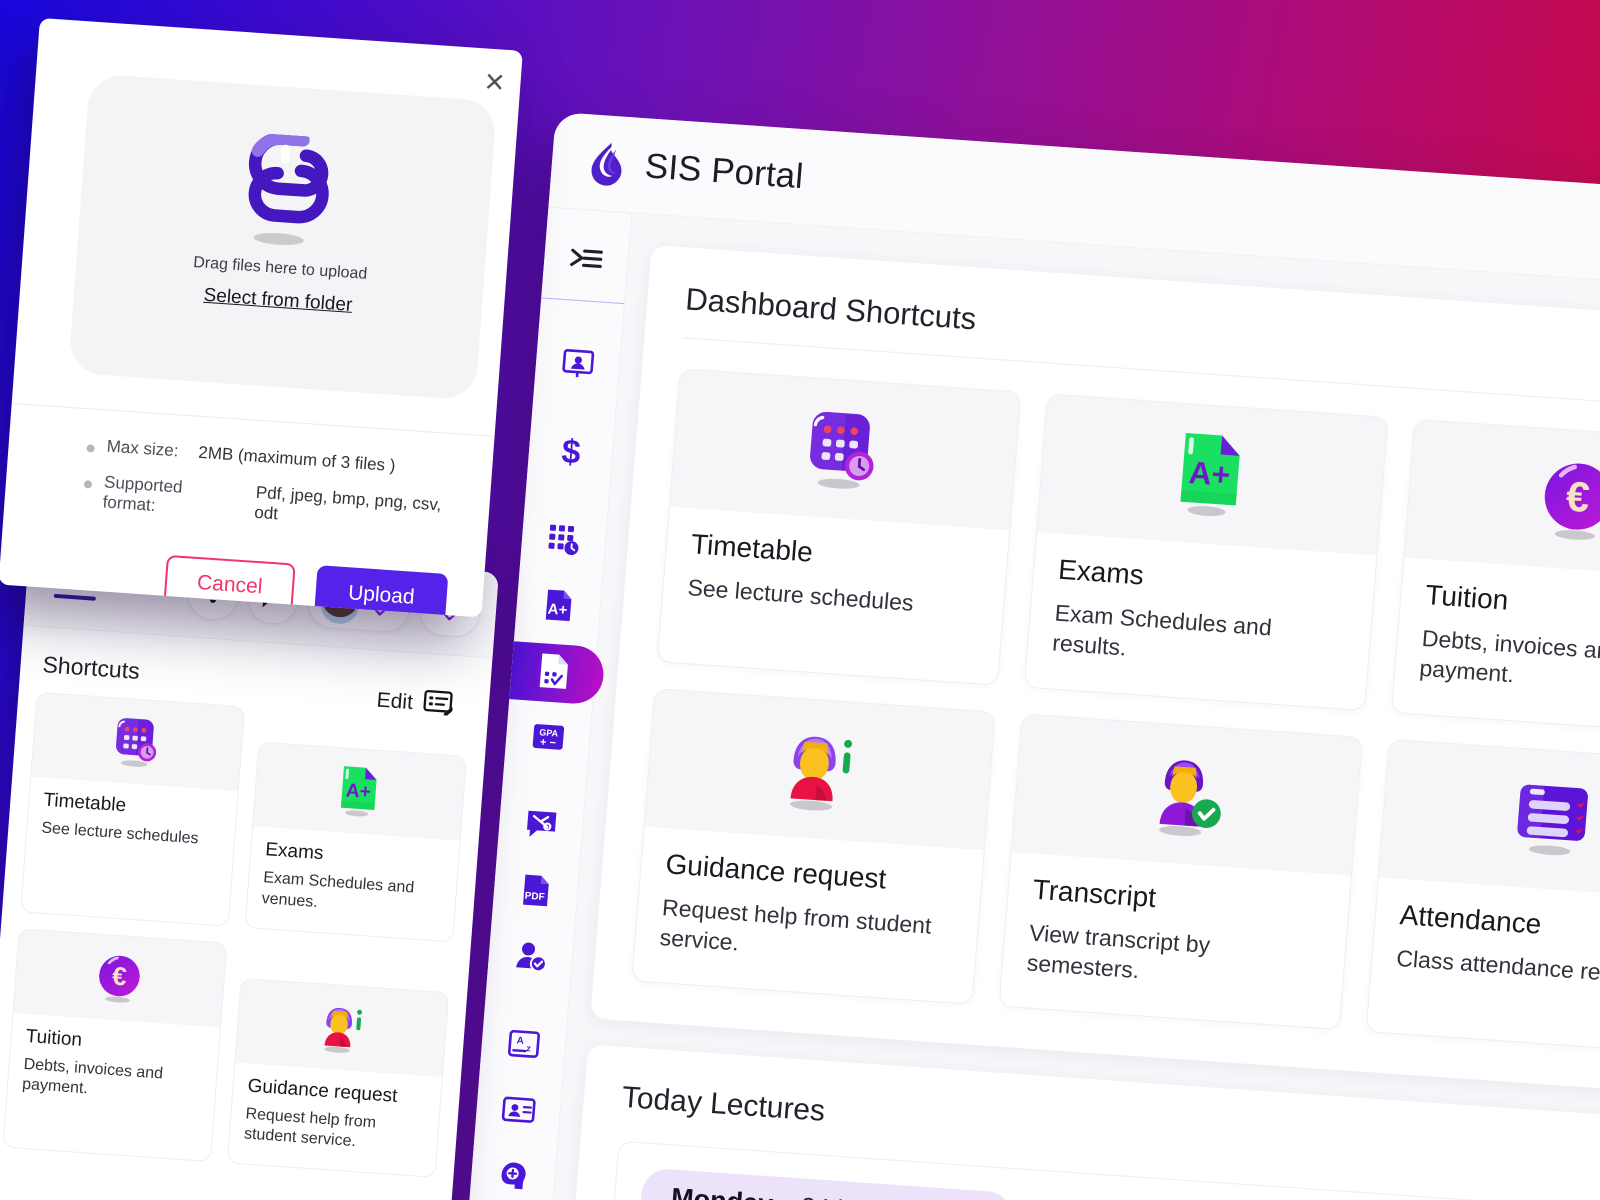 This screenshot has width=1600, height=1200. What do you see at coordinates (530, 958) in the screenshot?
I see `sidebar-item-verified-user` at bounding box center [530, 958].